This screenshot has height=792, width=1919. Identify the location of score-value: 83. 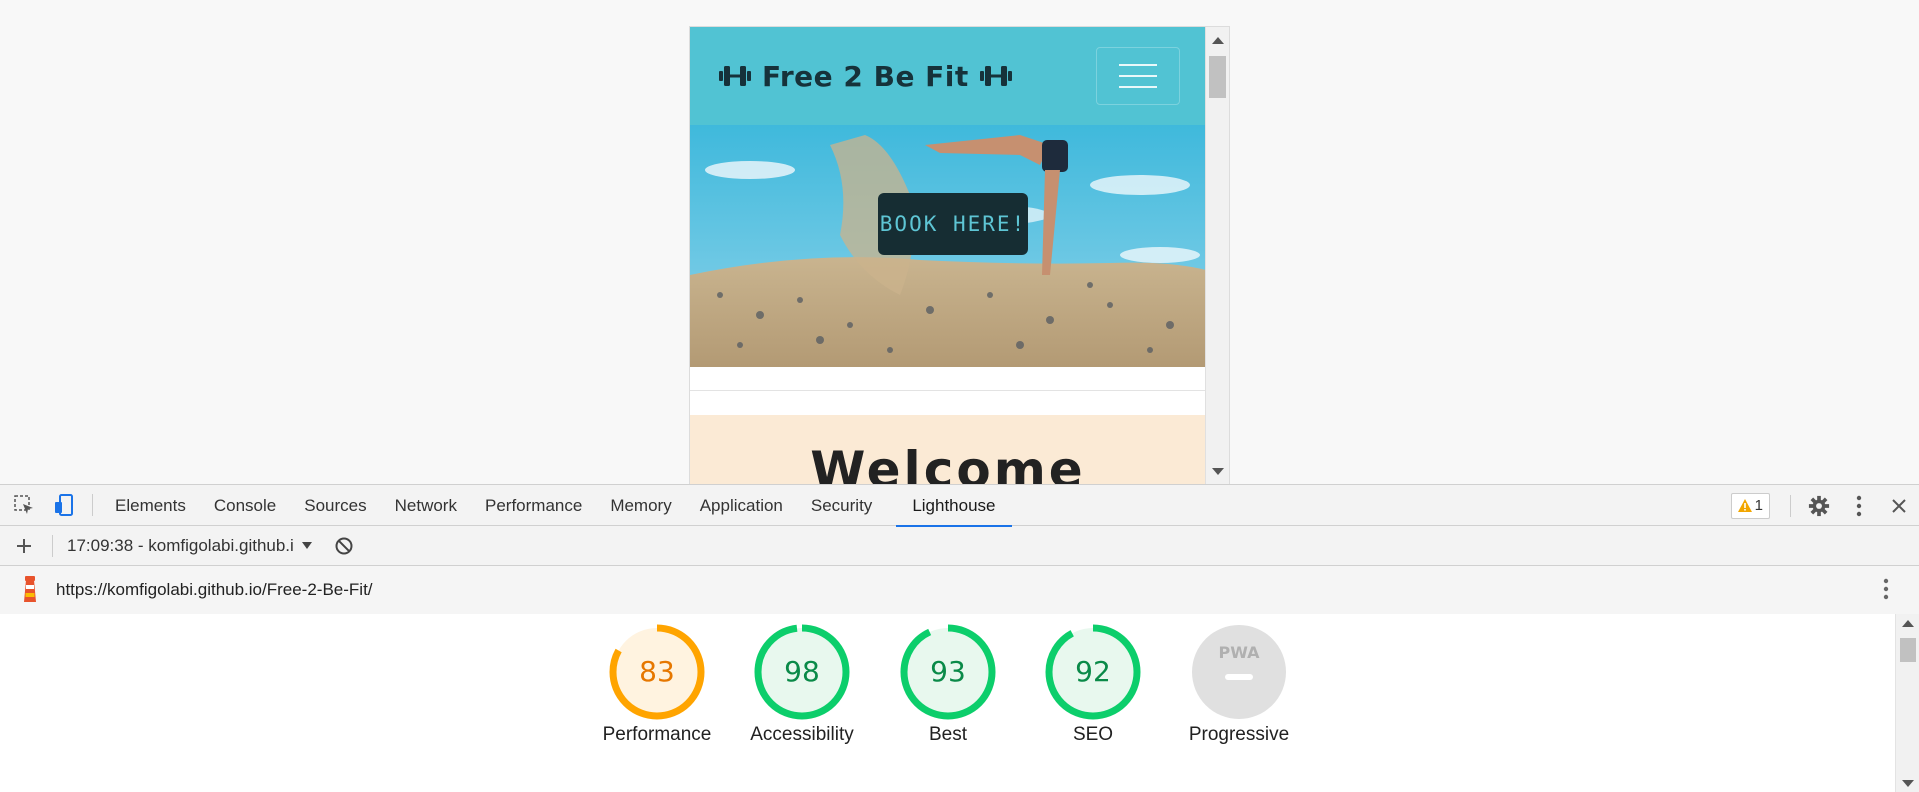
(657, 671).